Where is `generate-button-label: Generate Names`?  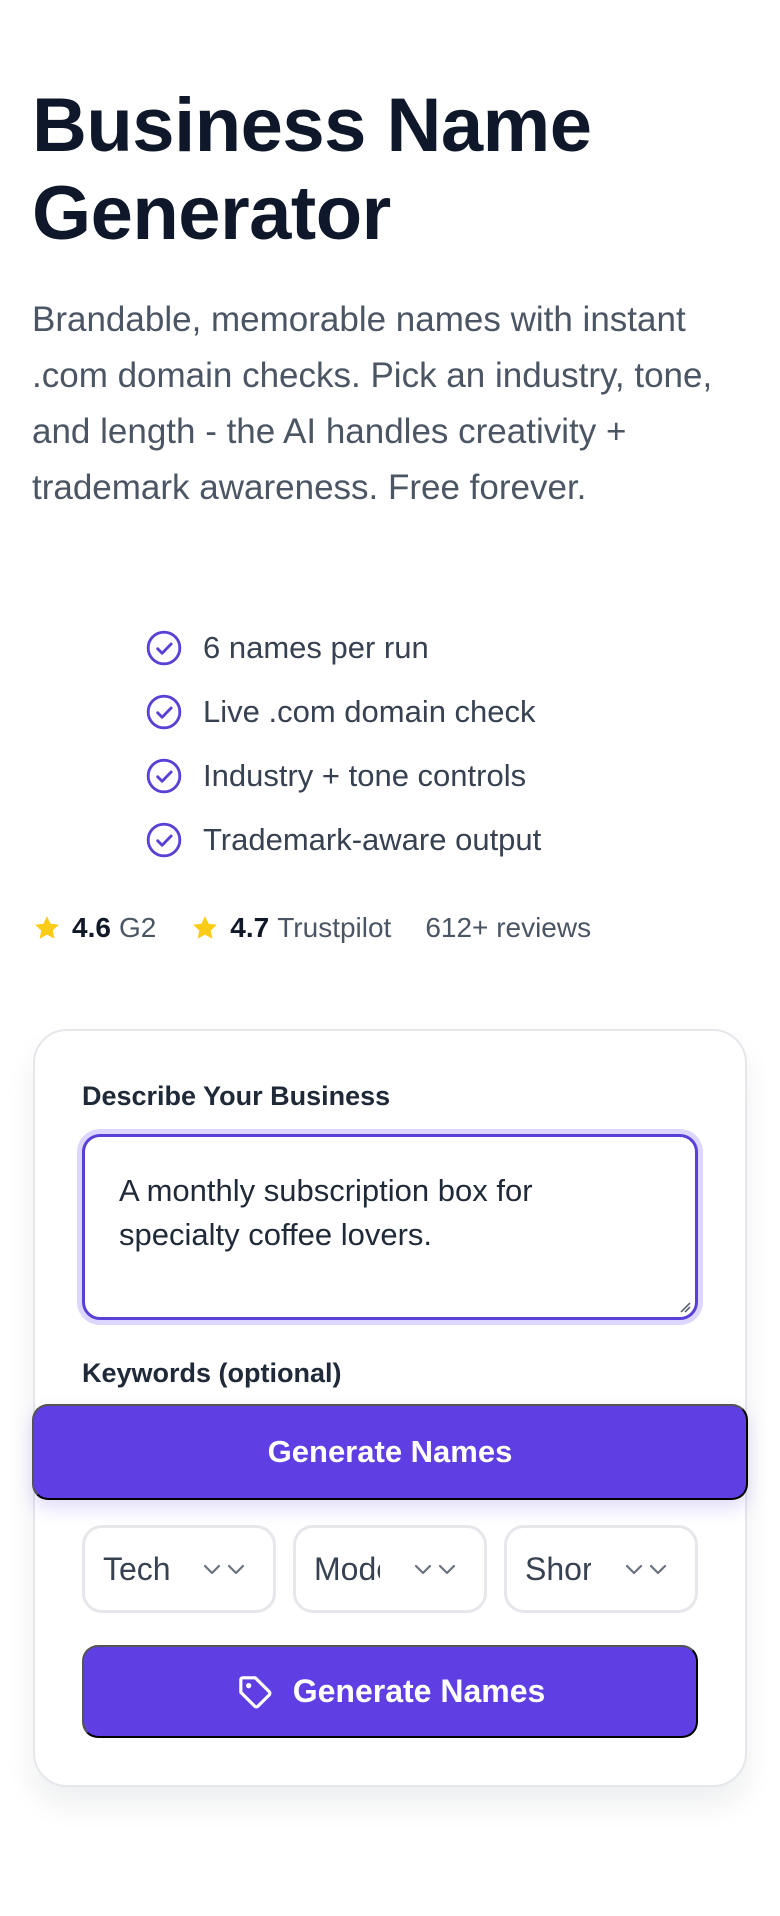
generate-button-label: Generate Names is located at coordinates (419, 1691).